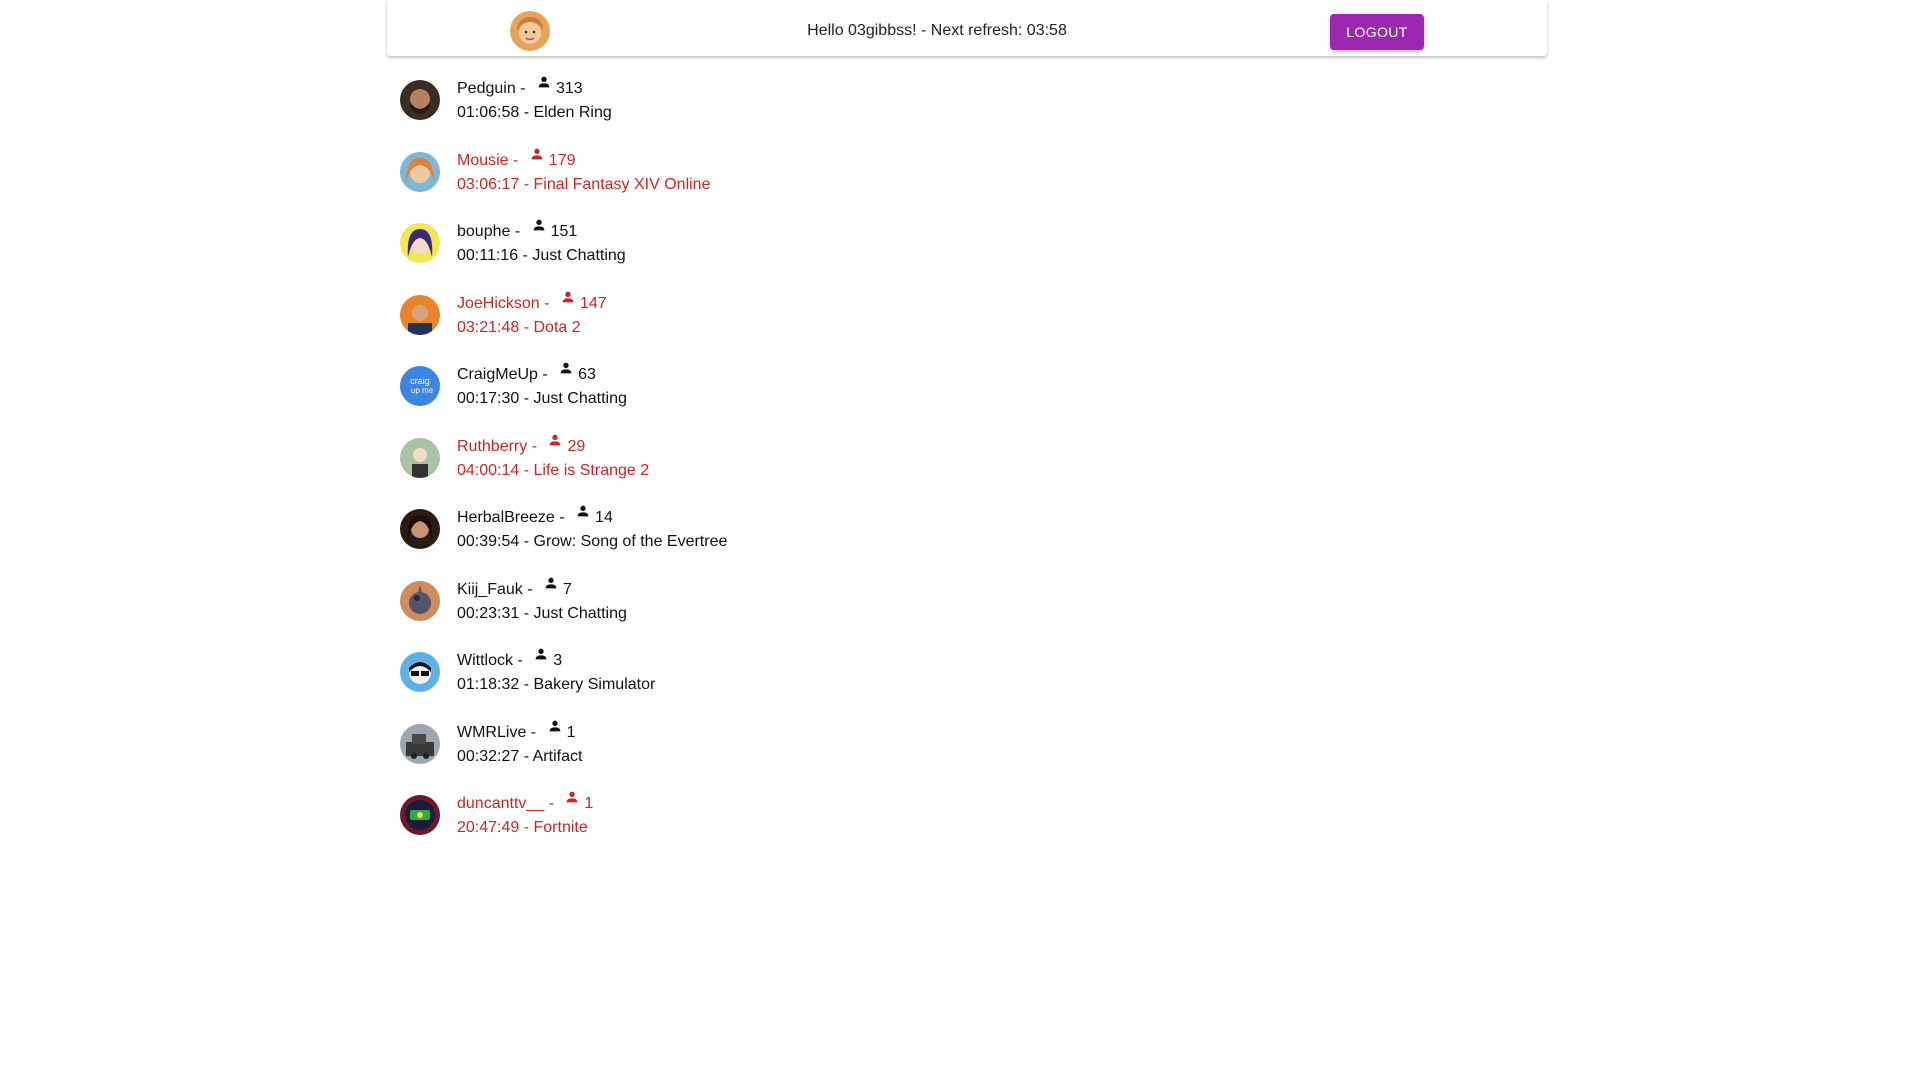  Describe the element at coordinates (1377, 32) in the screenshot. I see `logout-button: LOGOUT` at that location.